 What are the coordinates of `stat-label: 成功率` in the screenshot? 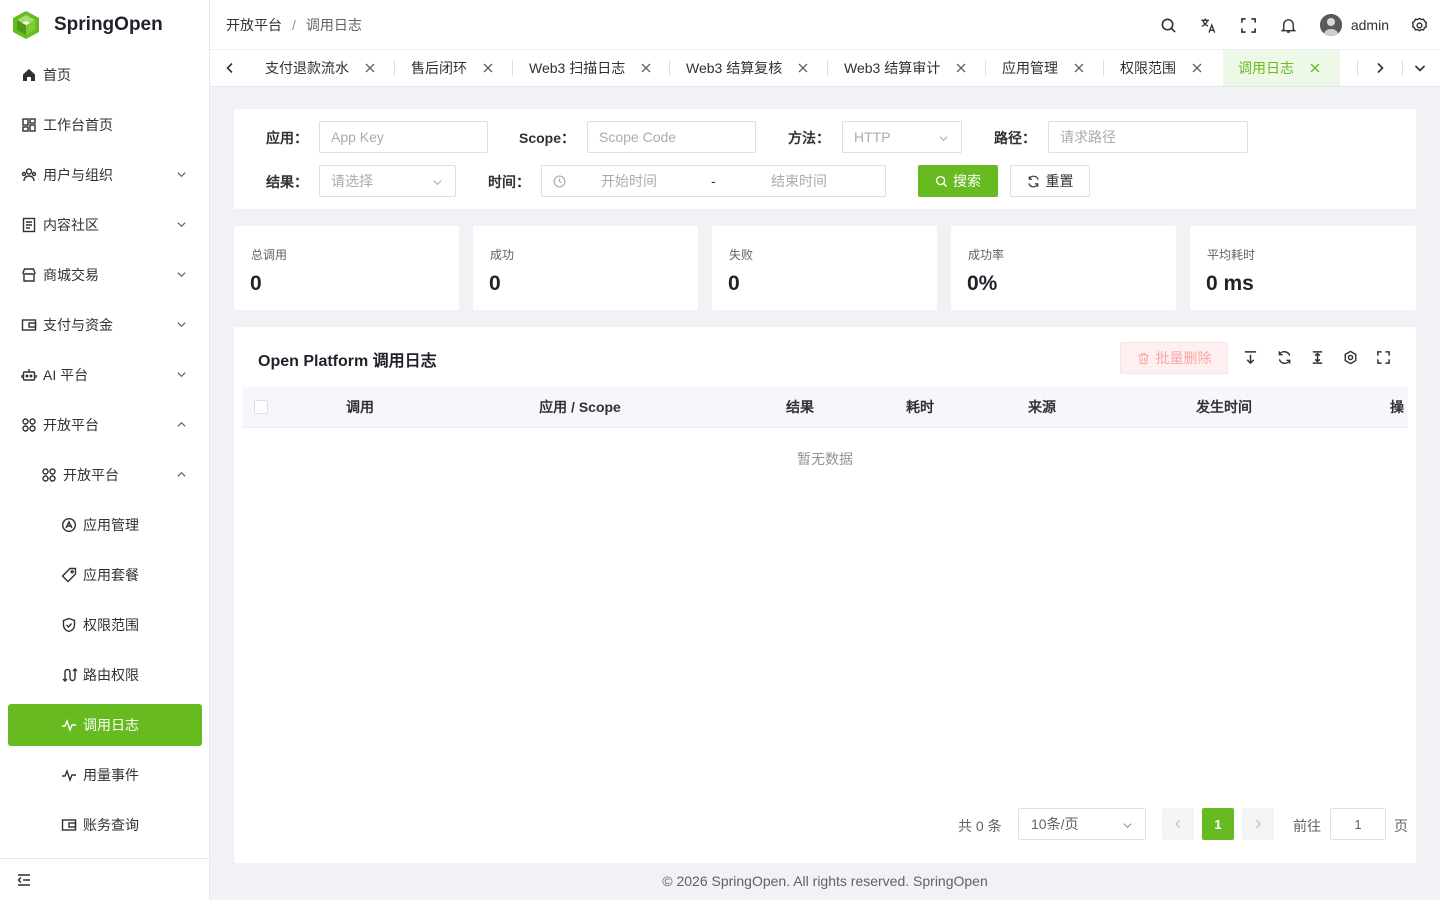 It's located at (986, 255).